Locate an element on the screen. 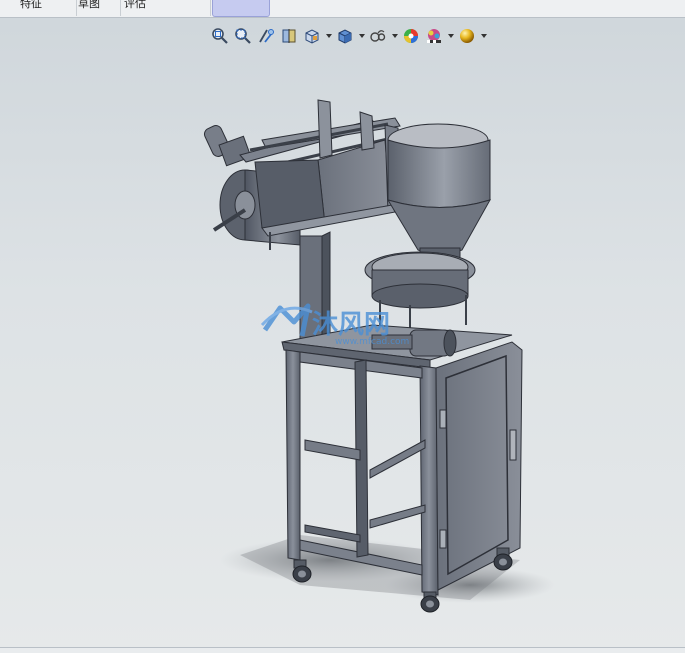  watermark-logo is located at coordinates (286, 320).